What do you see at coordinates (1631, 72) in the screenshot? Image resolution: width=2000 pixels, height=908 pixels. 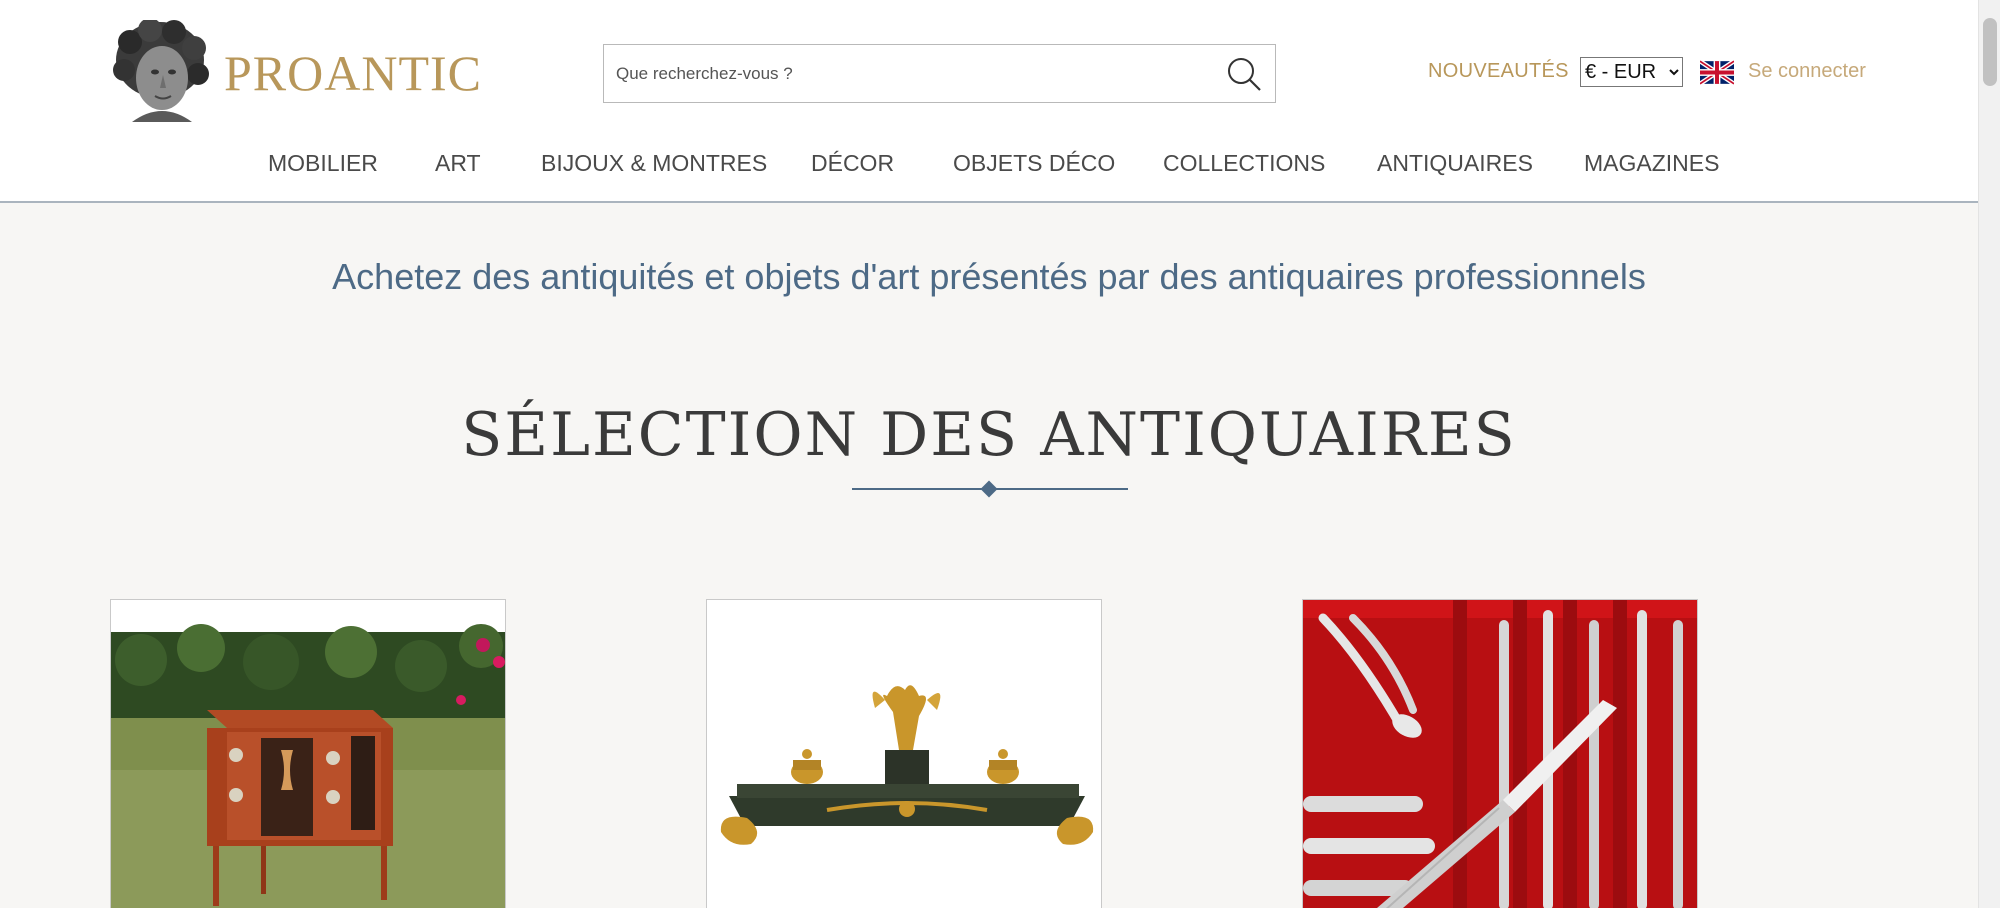 I see `currency-select: € - EUR` at bounding box center [1631, 72].